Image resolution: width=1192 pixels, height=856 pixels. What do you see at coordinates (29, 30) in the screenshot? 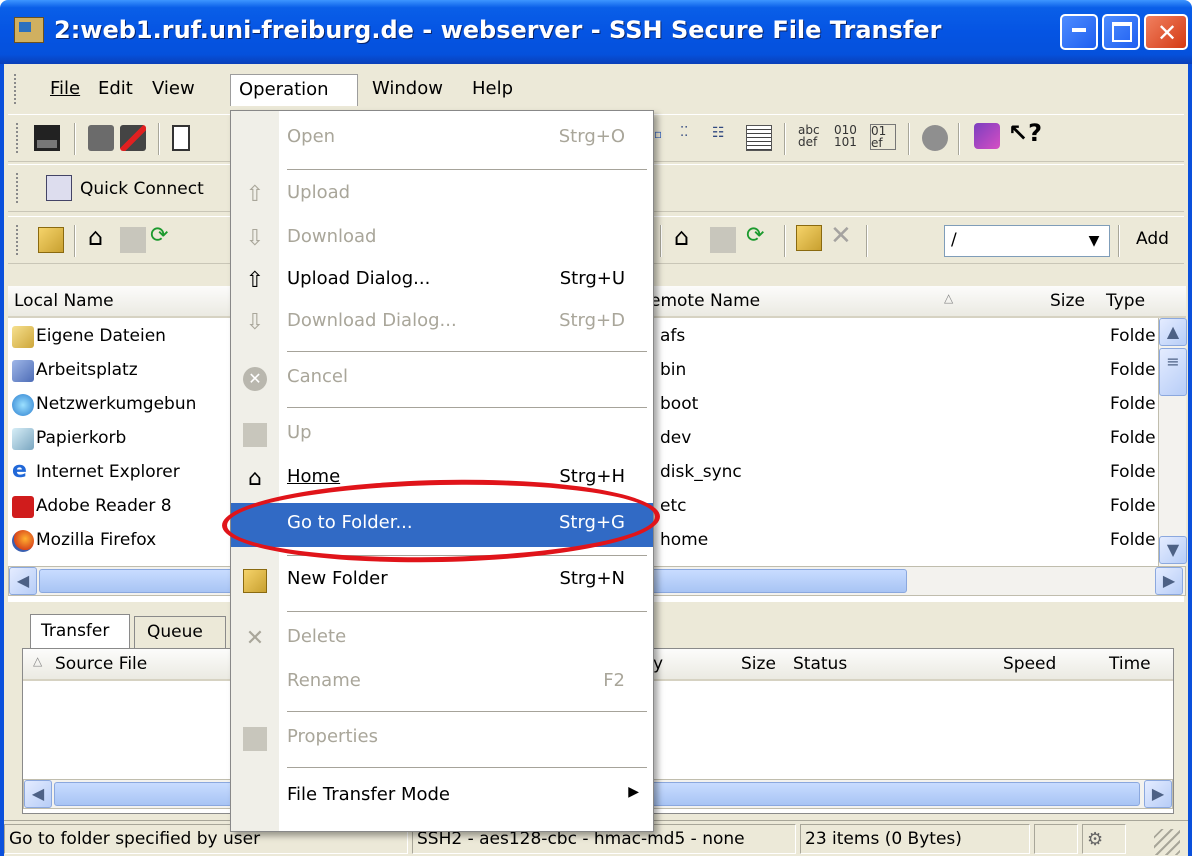
I see `app-icon` at bounding box center [29, 30].